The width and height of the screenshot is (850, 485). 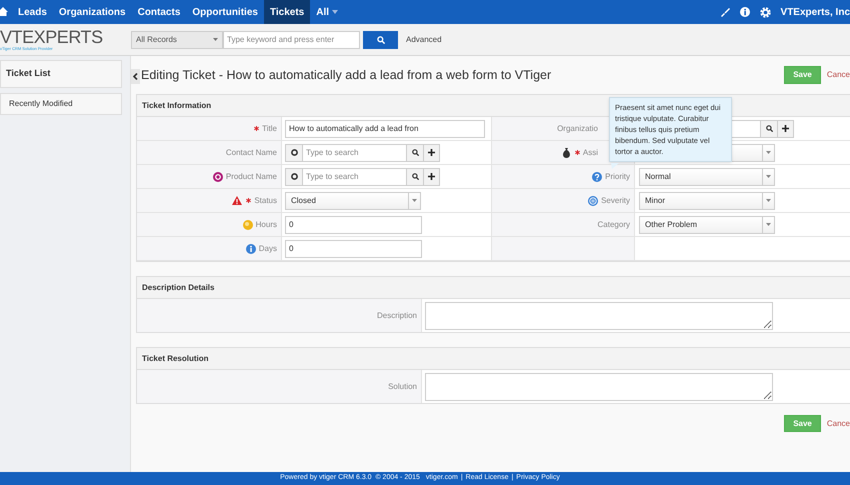 I want to click on field-label: Status, so click(x=265, y=200).